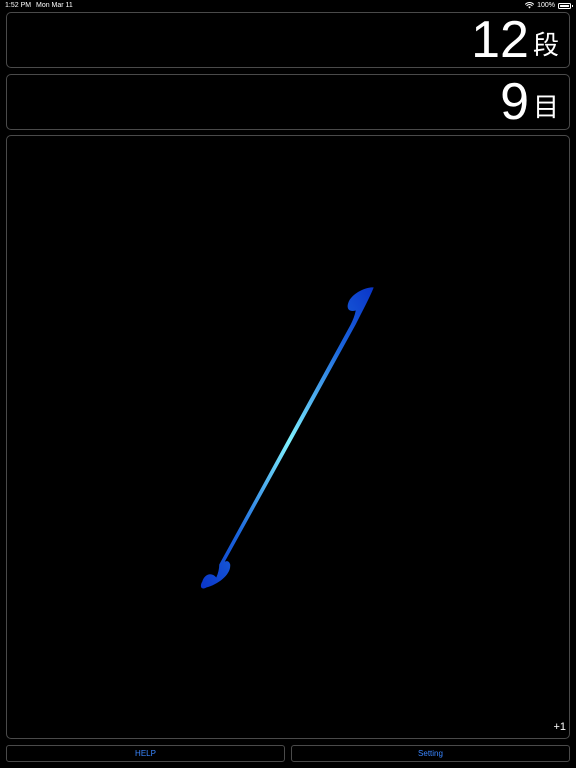 This screenshot has width=576, height=768. What do you see at coordinates (430, 753) in the screenshot?
I see `setting-button: Setting` at bounding box center [430, 753].